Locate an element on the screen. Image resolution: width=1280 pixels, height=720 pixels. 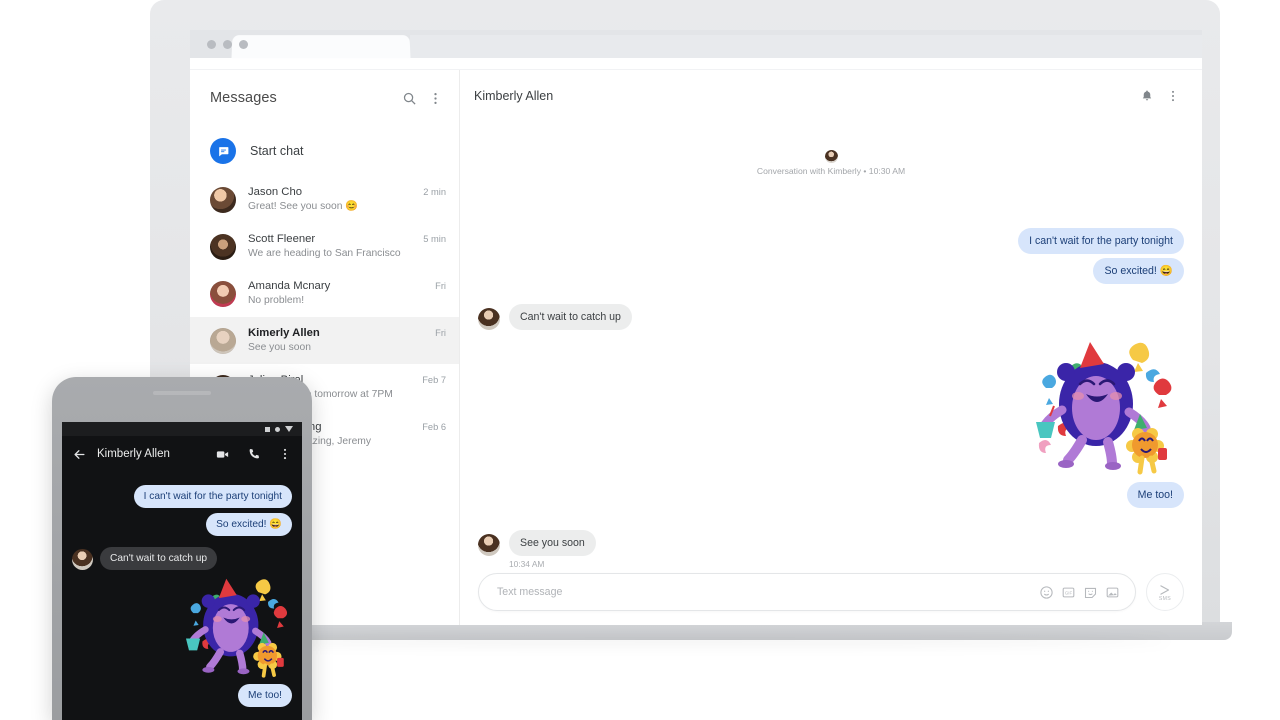
image-icon is located at coordinates (1112, 592).